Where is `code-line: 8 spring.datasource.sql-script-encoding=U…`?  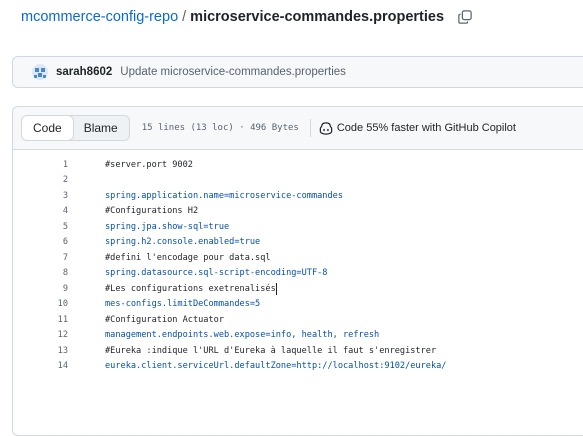
code-line: 8 spring.datasource.sql-script-encoding=U… is located at coordinates (298, 274).